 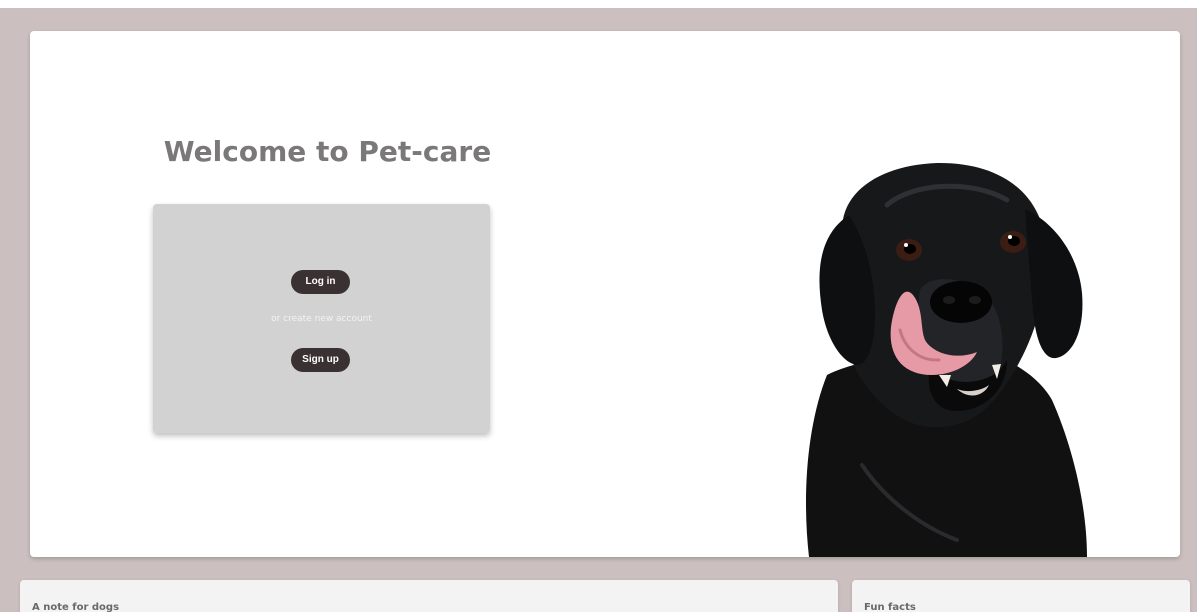 What do you see at coordinates (429, 596) in the screenshot?
I see `dog-note-card: A note for dogs` at bounding box center [429, 596].